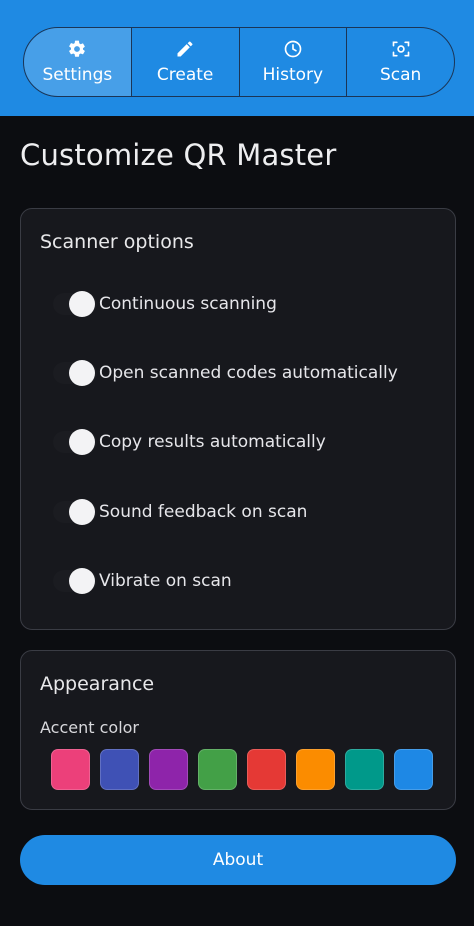 Image resolution: width=474 pixels, height=926 pixels. What do you see at coordinates (77, 62) in the screenshot?
I see `tab-settings: Settings` at bounding box center [77, 62].